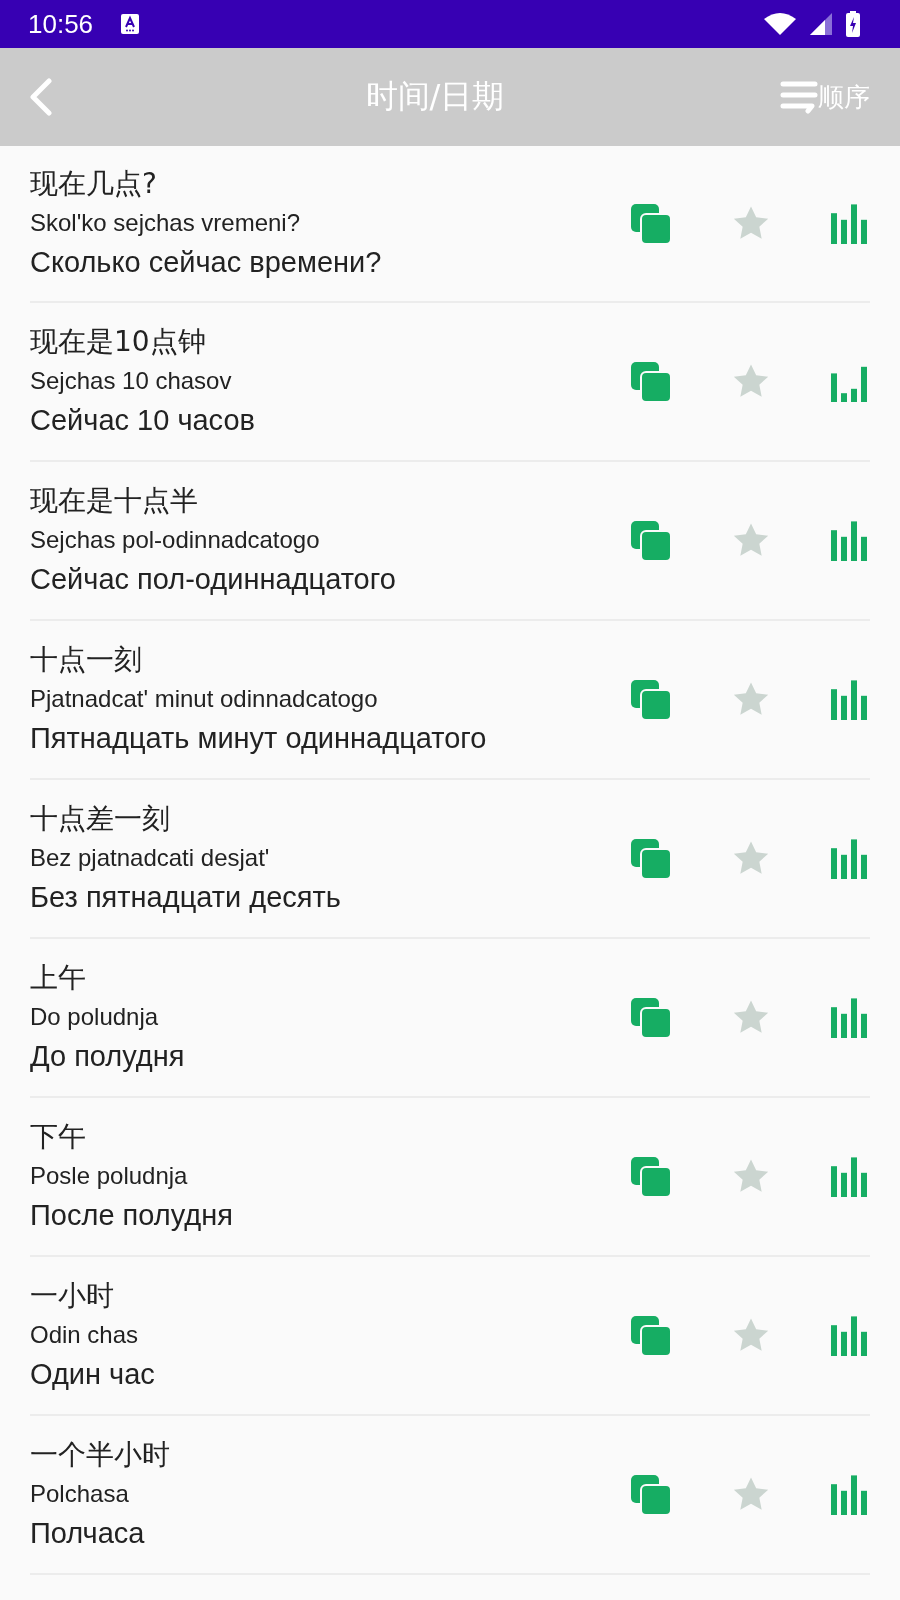  What do you see at coordinates (114, 501) in the screenshot?
I see `chinese-phrase: 现在是十点半` at bounding box center [114, 501].